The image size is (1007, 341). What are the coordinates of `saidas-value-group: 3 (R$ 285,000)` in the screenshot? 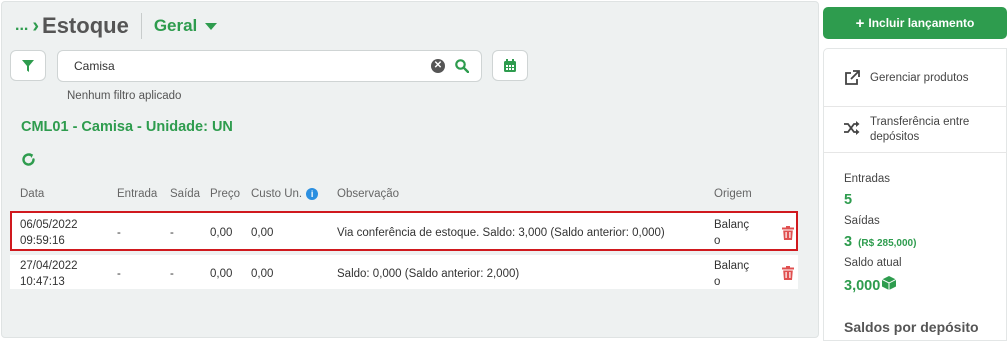 It's located at (880, 242).